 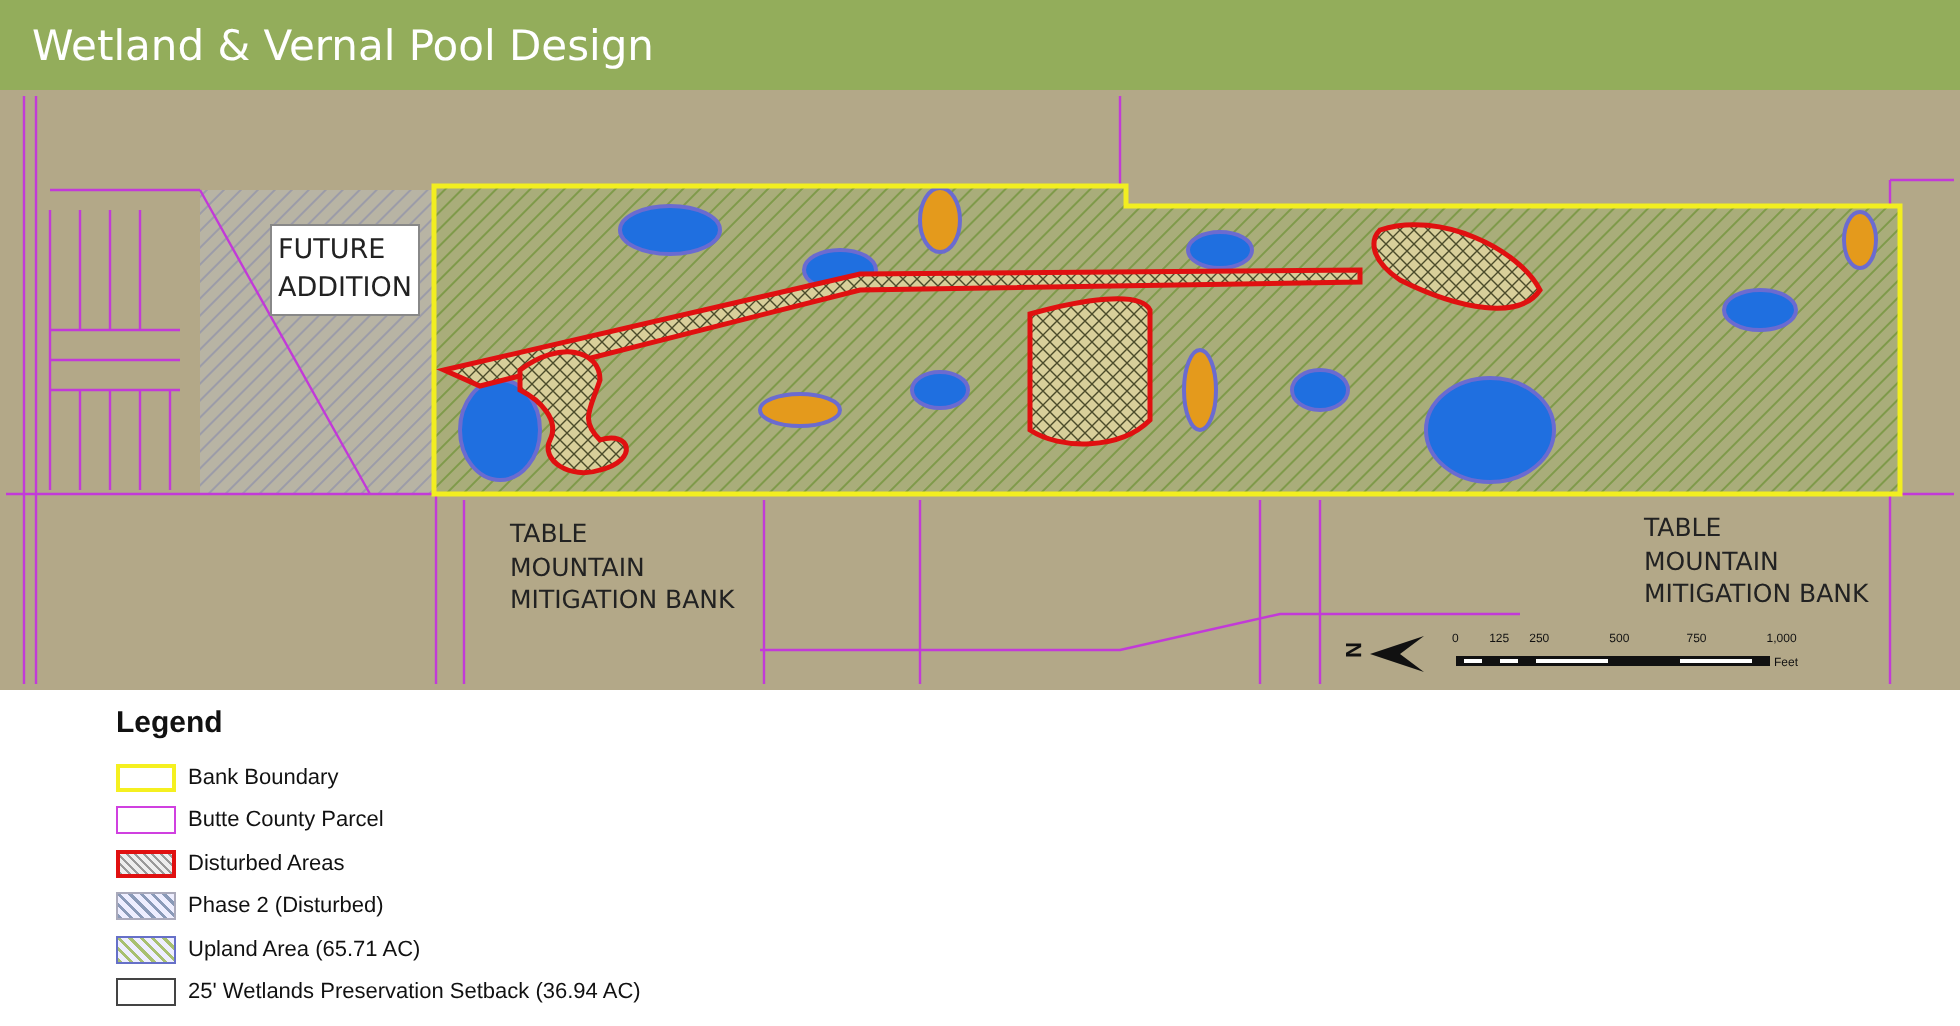 I want to click on legend-label: 25' Wetlands Preservation Setback (36.94 AC), so click(x=414, y=992).